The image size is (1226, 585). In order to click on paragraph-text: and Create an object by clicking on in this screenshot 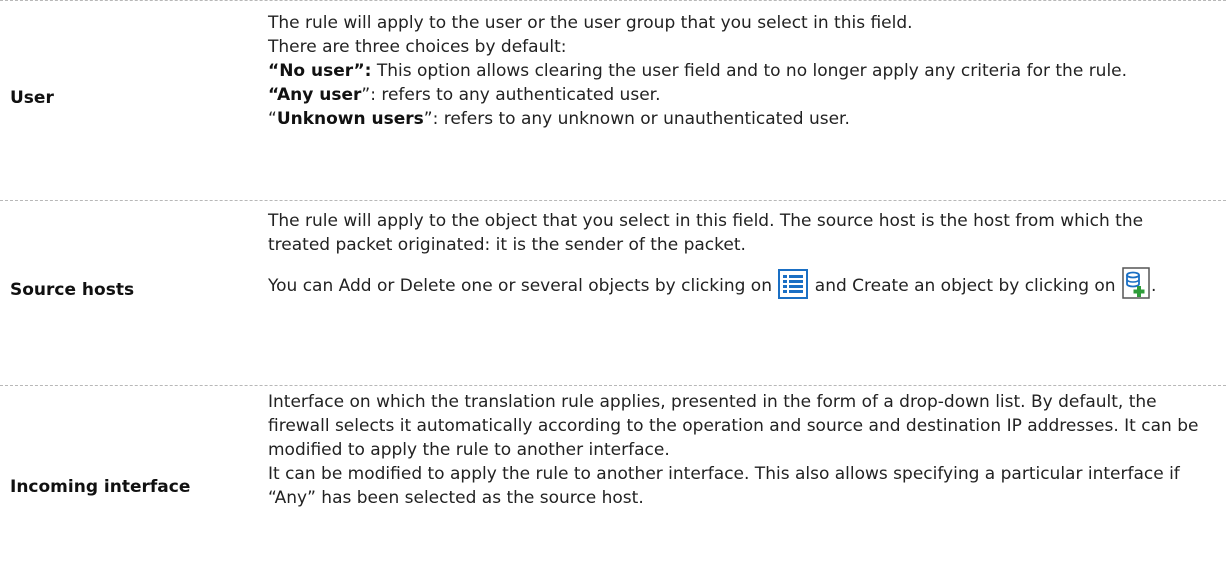, I will do `click(965, 286)`.